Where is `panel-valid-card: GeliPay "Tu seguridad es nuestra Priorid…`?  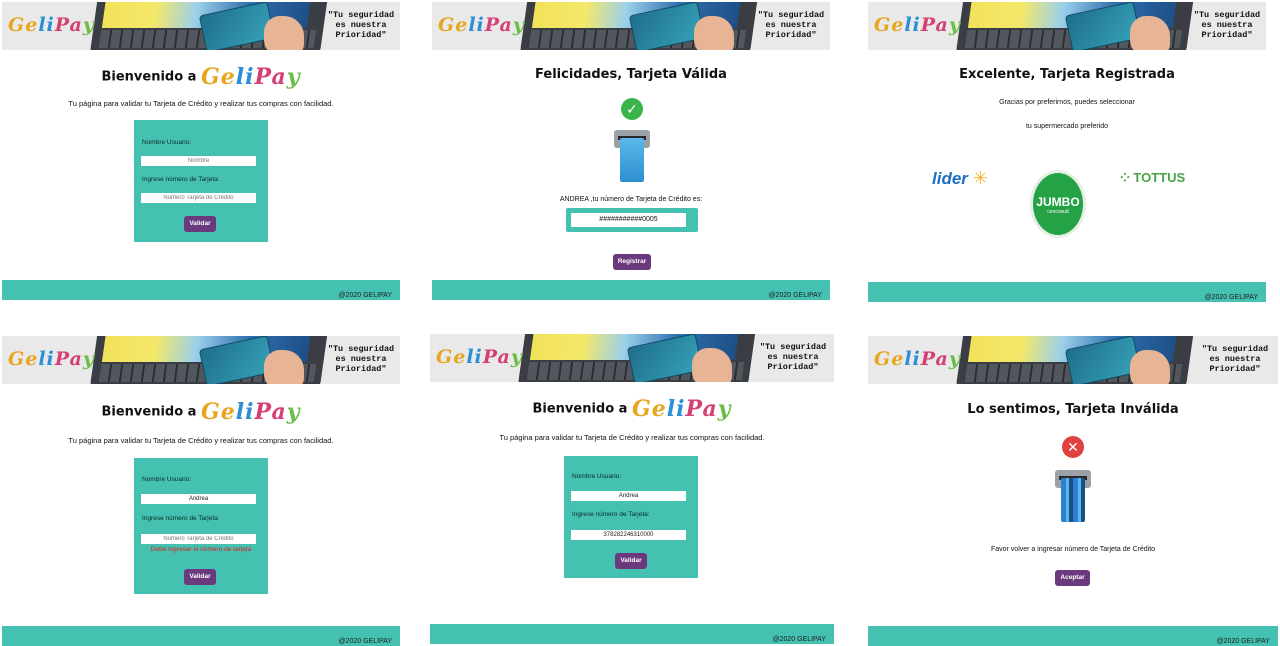 panel-valid-card: GeliPay "Tu seguridad es nuestra Priorid… is located at coordinates (631, 157).